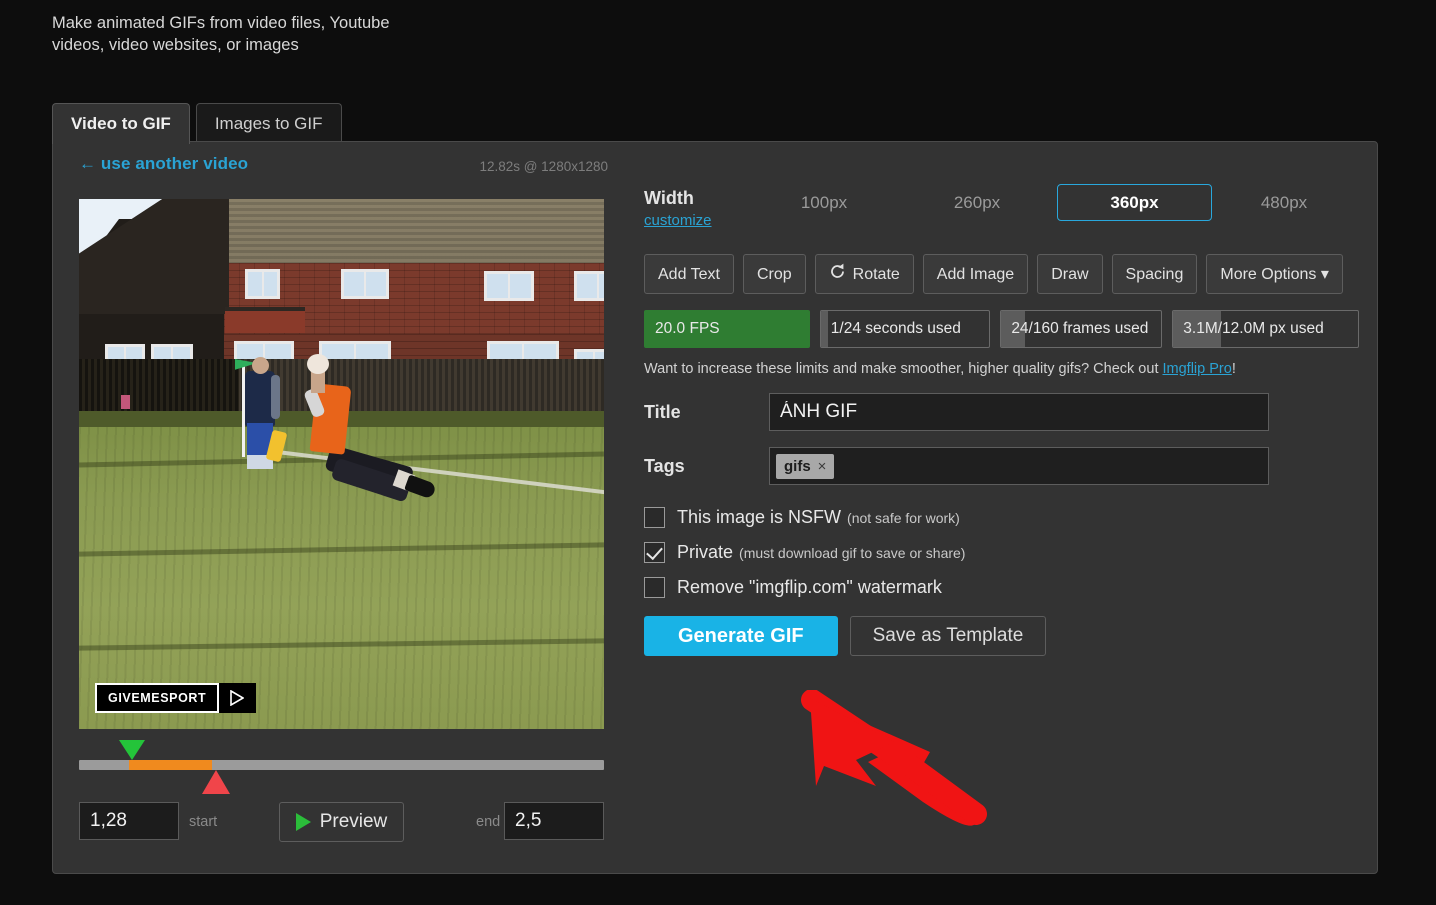 Image resolution: width=1436 pixels, height=905 pixels. What do you see at coordinates (727, 329) in the screenshot?
I see `fps-stat: 20.0 FPS` at bounding box center [727, 329].